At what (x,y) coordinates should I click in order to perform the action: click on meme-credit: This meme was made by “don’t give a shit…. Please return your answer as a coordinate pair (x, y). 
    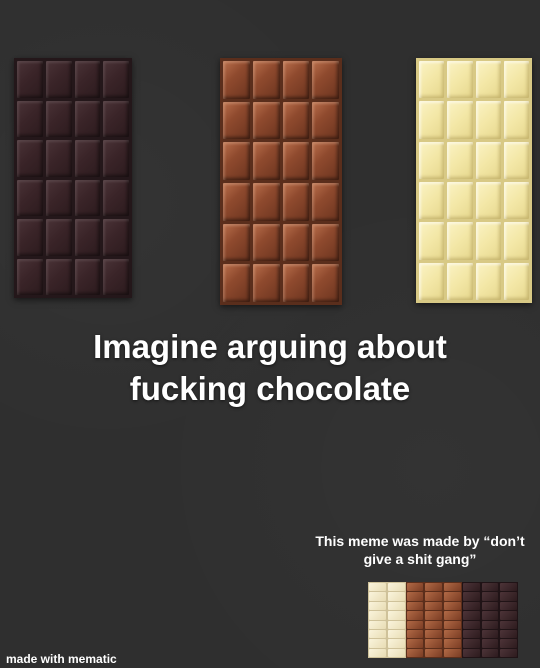
    Looking at the image, I should click on (415, 550).